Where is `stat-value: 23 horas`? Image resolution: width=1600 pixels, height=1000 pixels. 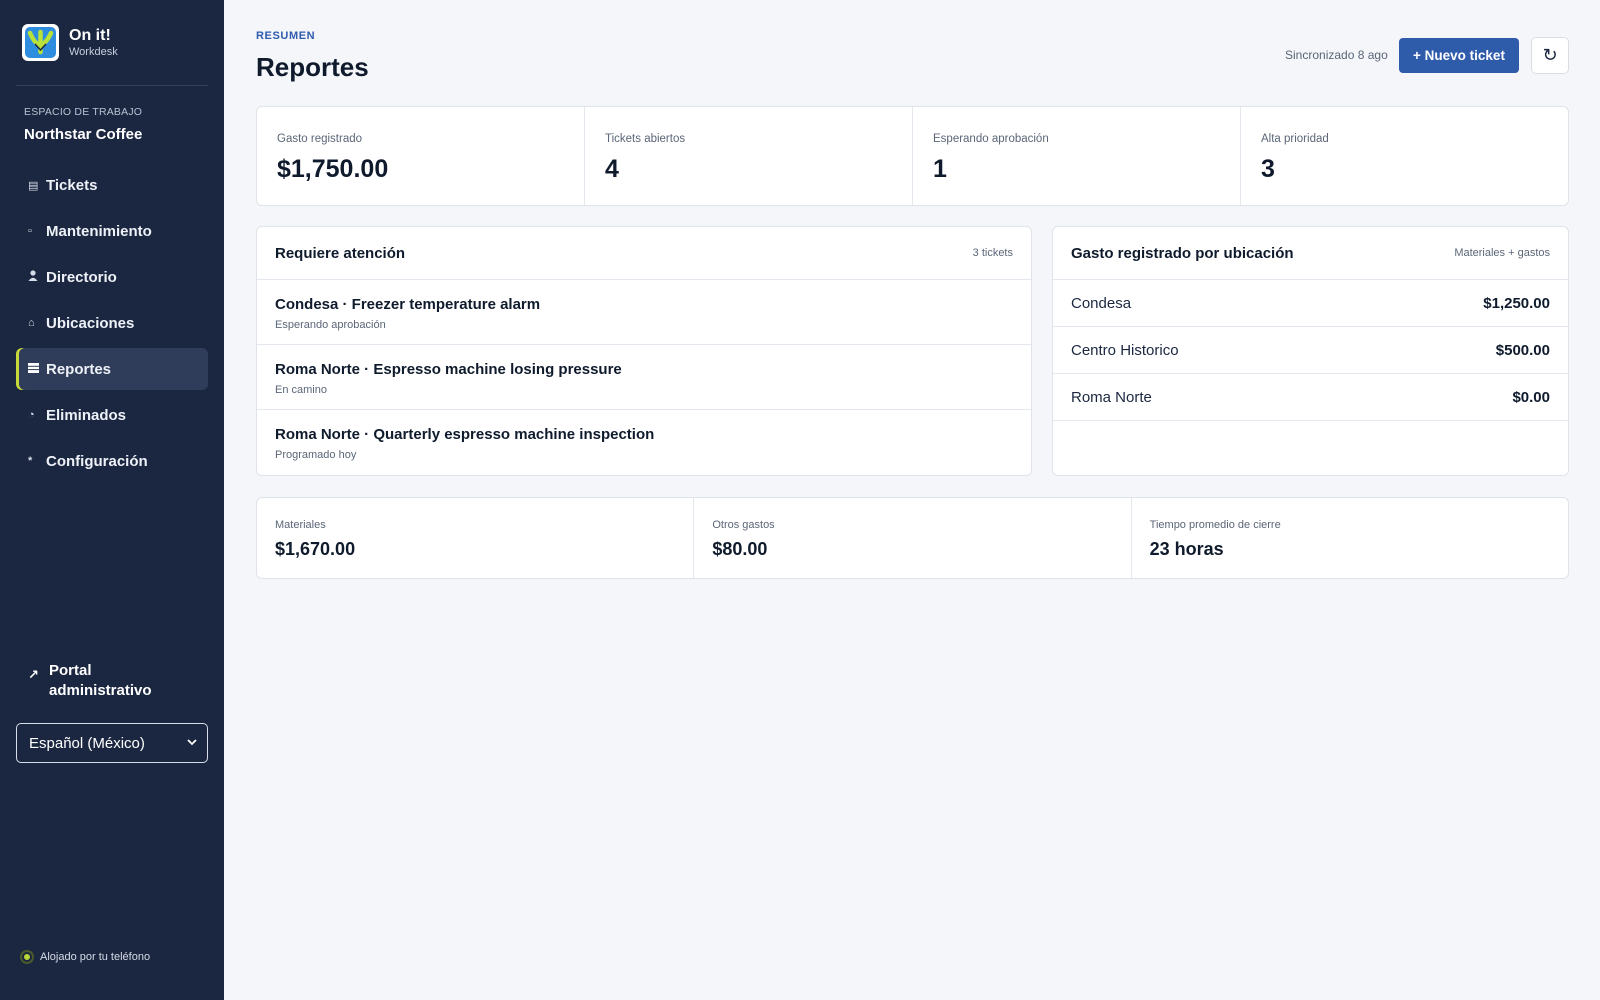
stat-value: 23 horas is located at coordinates (1186, 549).